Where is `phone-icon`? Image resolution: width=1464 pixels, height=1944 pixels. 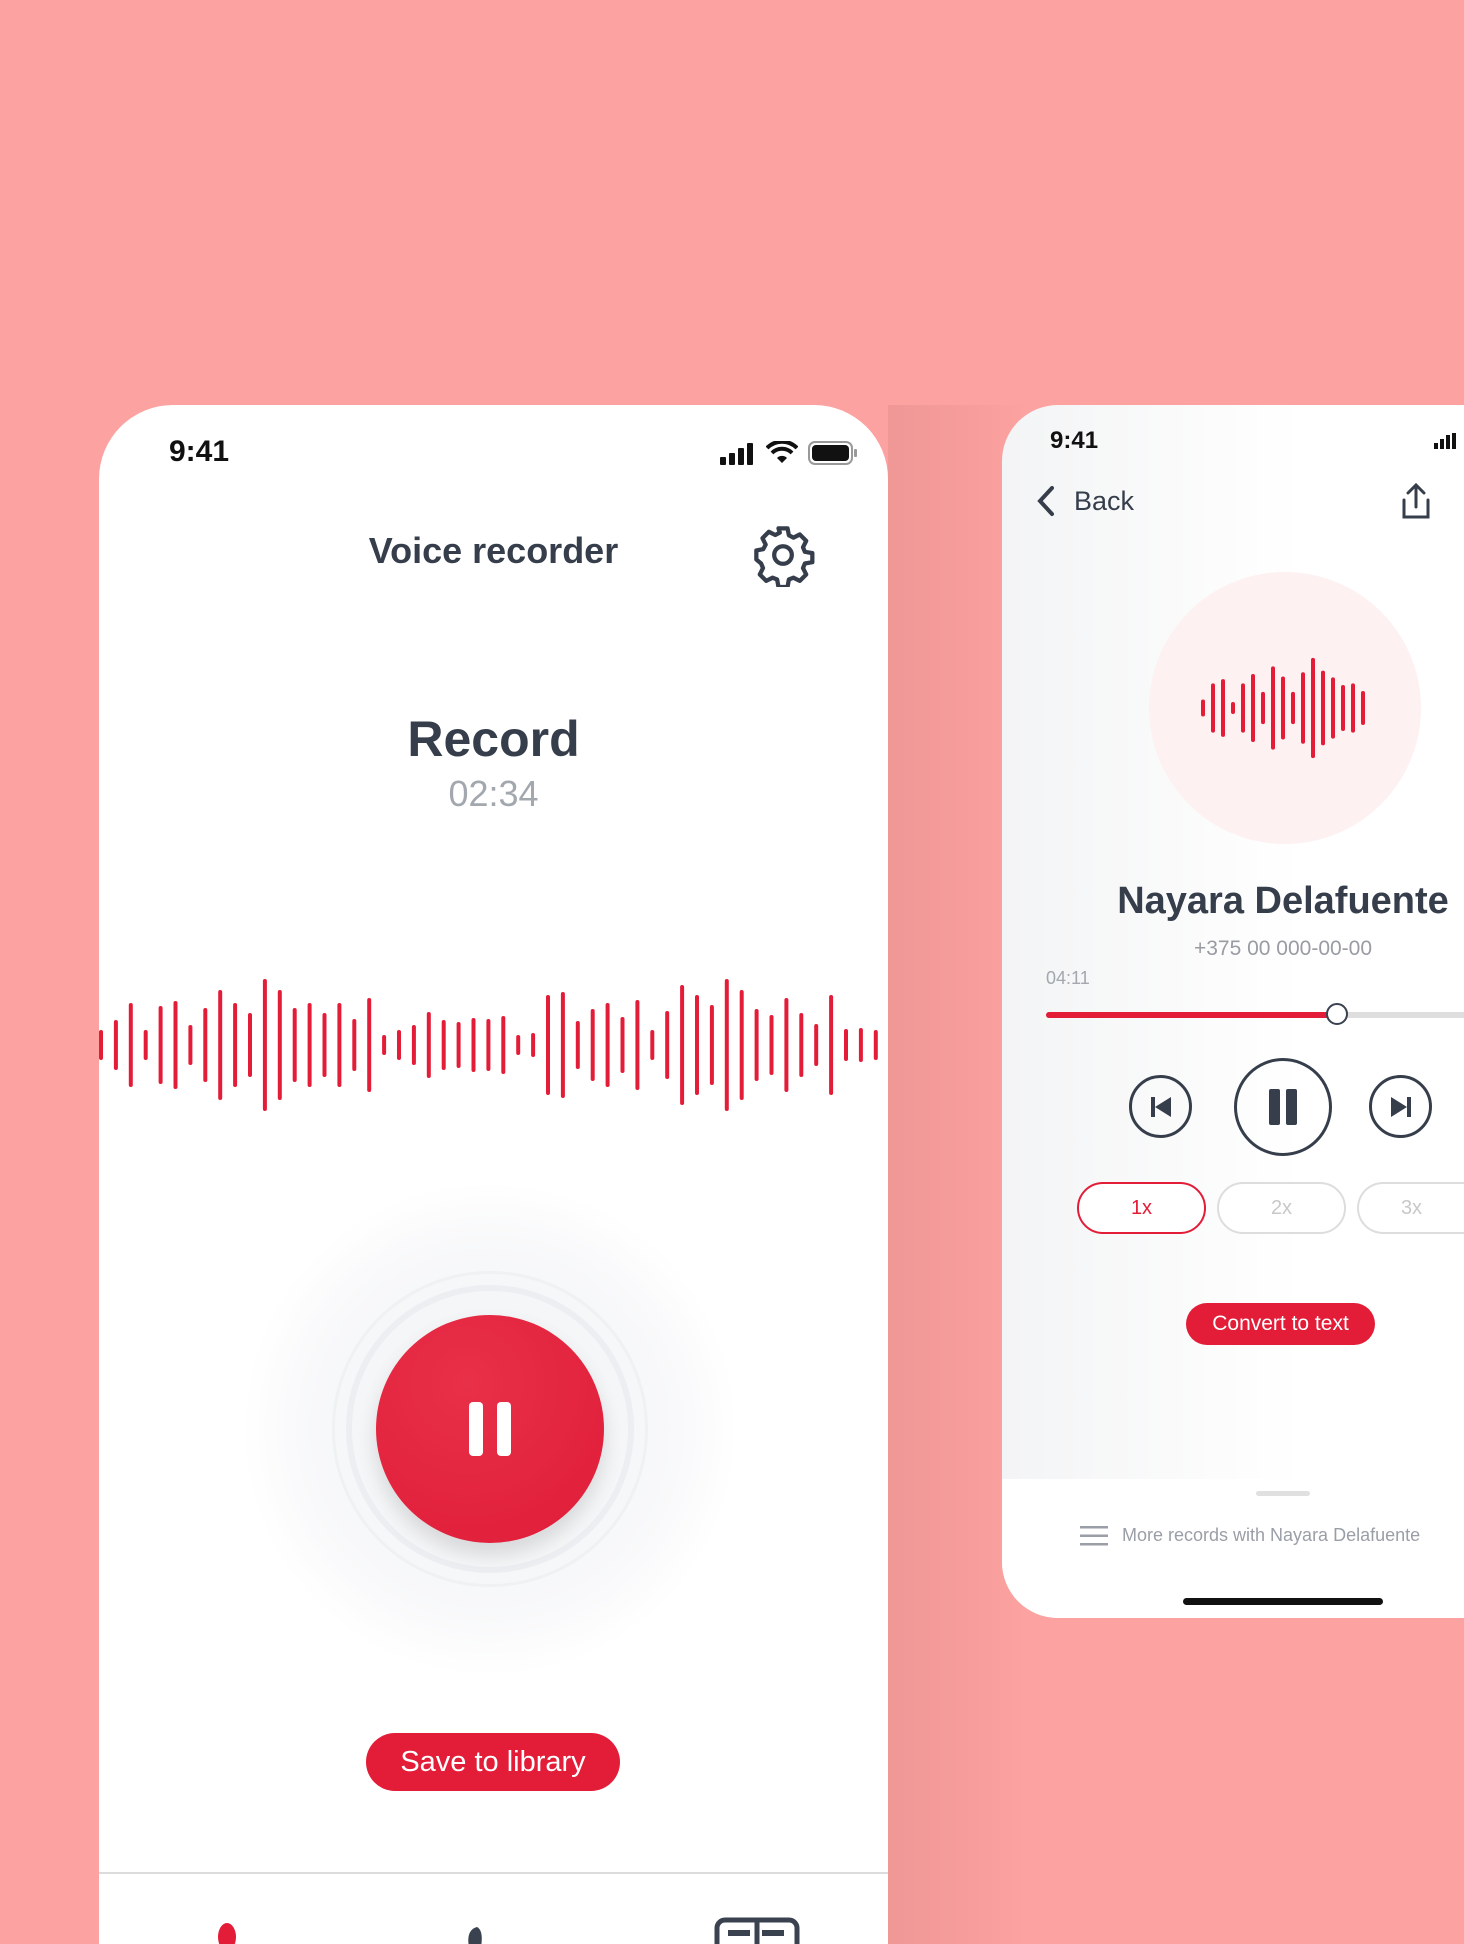
phone-icon is located at coordinates (475, 1930).